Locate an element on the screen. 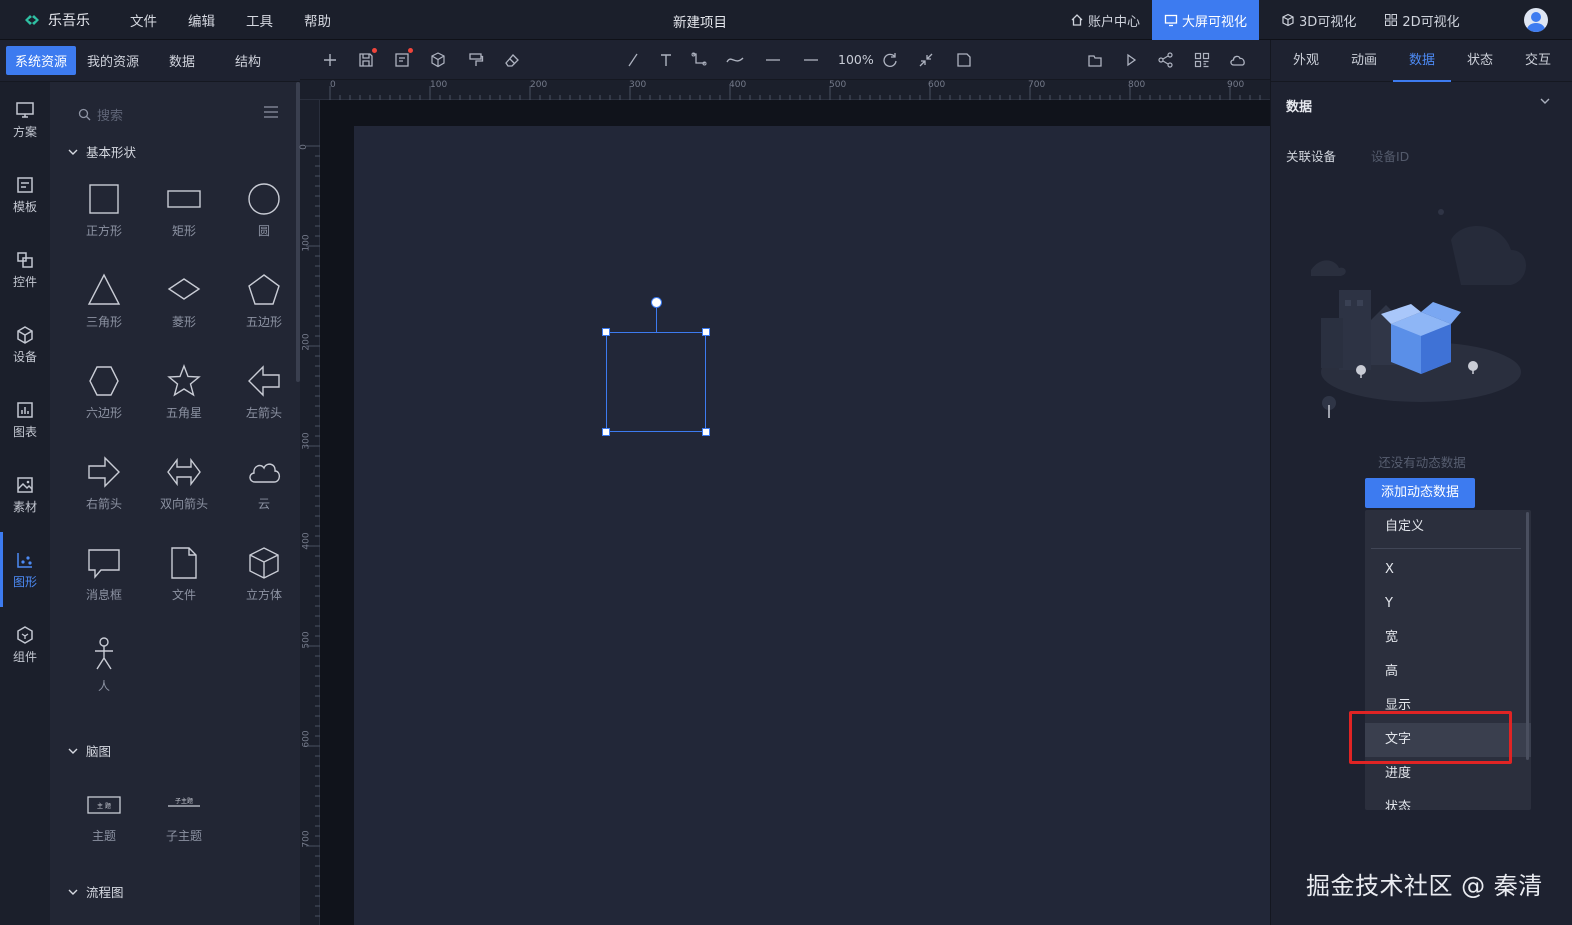 The image size is (1572, 925). shape-double-arrow: 双向箭头 is located at coordinates (184, 492).